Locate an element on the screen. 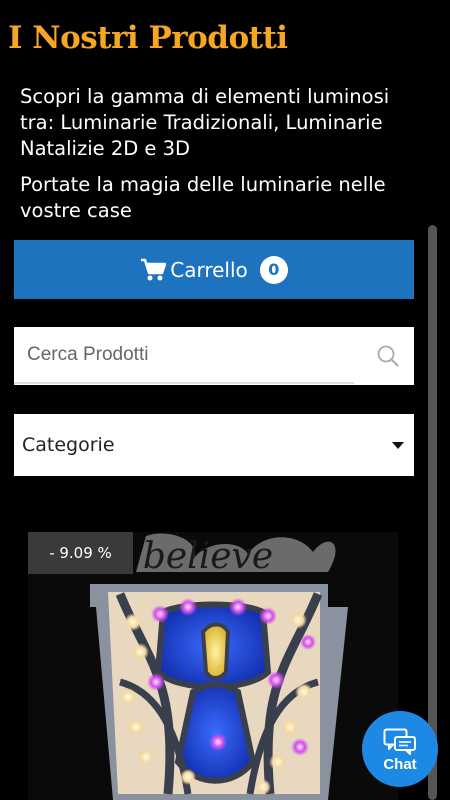  scrollbar is located at coordinates (432, 512).